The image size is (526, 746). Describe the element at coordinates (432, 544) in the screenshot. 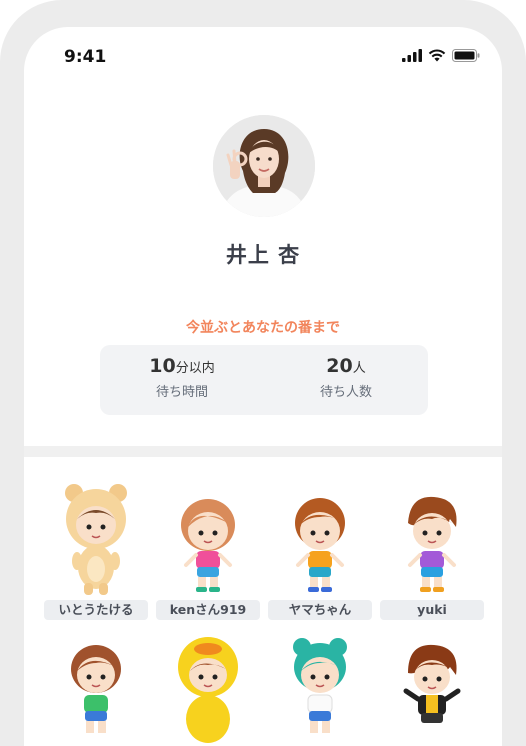

I see `user-avatar-purple` at that location.